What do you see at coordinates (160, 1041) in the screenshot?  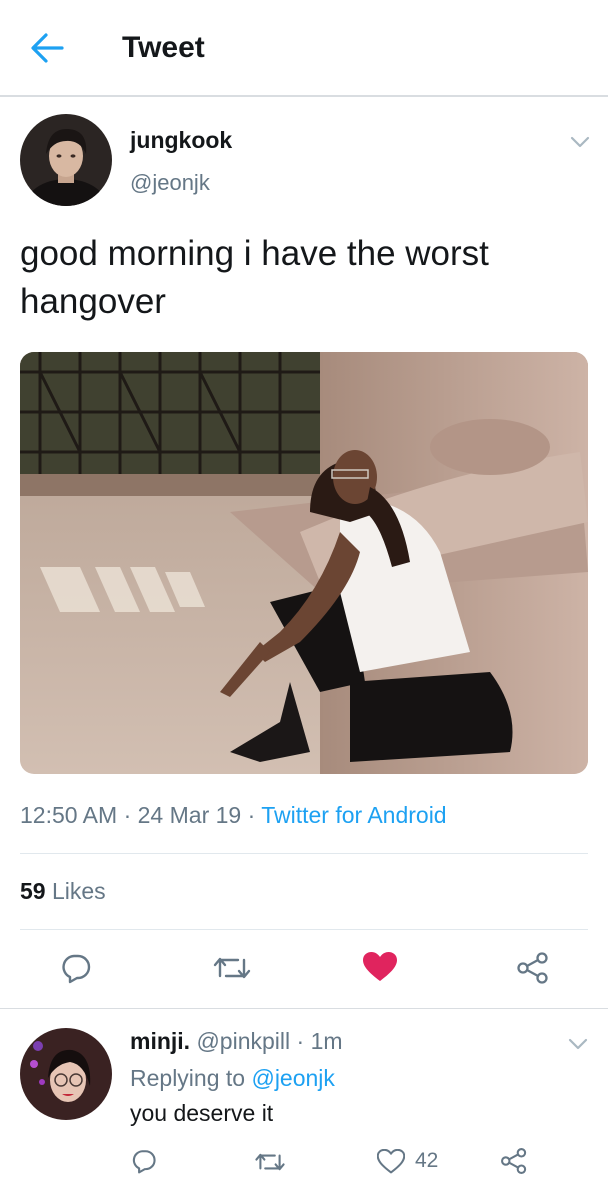 I see `reply-author-name: minji.` at bounding box center [160, 1041].